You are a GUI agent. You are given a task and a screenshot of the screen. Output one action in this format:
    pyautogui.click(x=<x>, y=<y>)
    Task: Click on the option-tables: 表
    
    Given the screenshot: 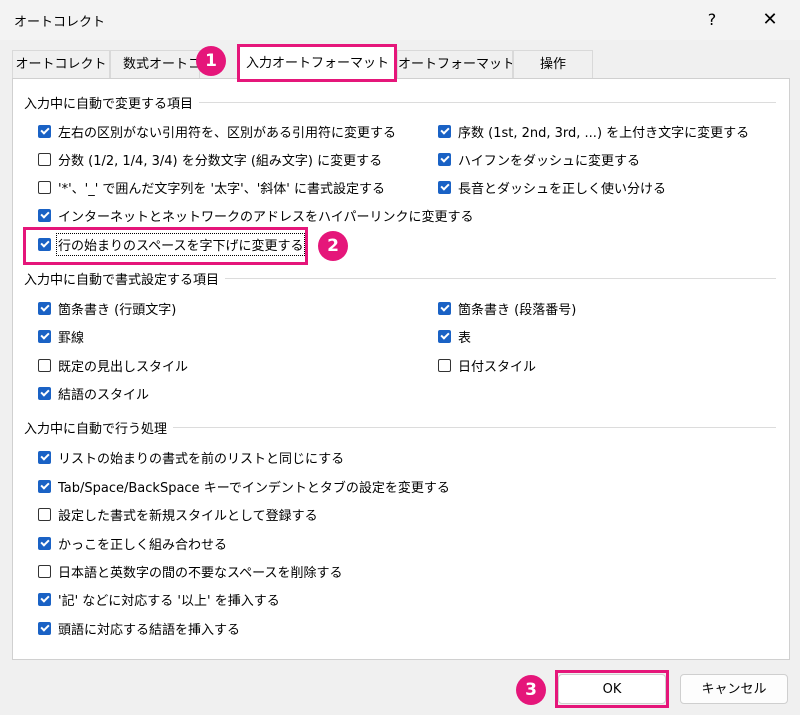 What is the action you would take?
    pyautogui.click(x=454, y=336)
    